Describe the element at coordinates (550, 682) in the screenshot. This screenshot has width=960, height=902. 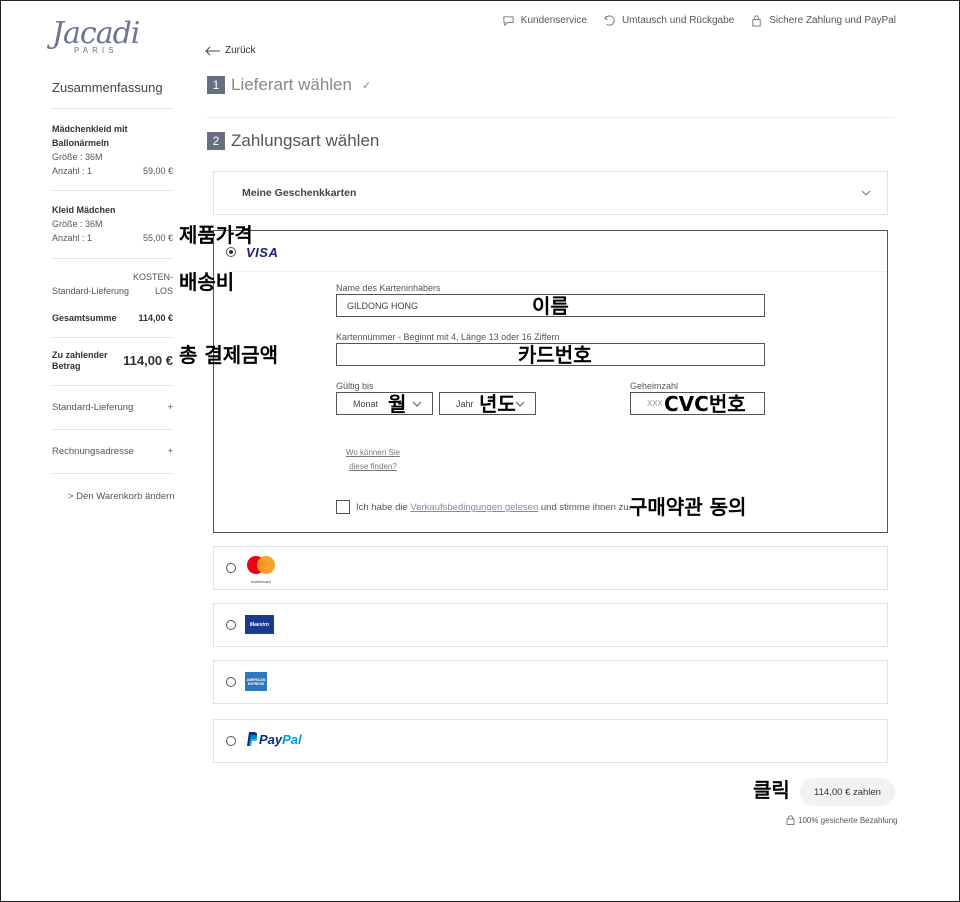
I see `payment-option-amex` at that location.